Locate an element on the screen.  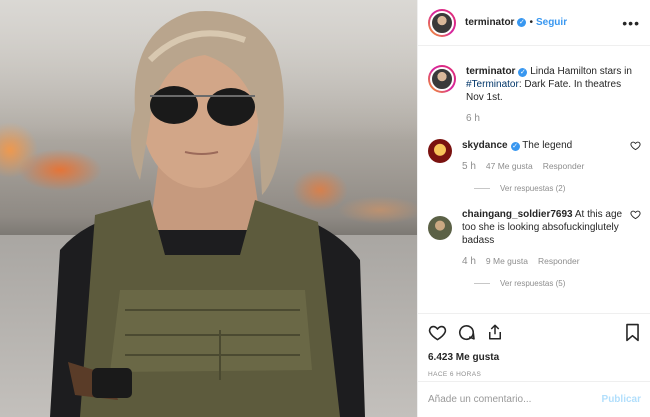
comment-text: The legend is located at coordinates (546, 145).